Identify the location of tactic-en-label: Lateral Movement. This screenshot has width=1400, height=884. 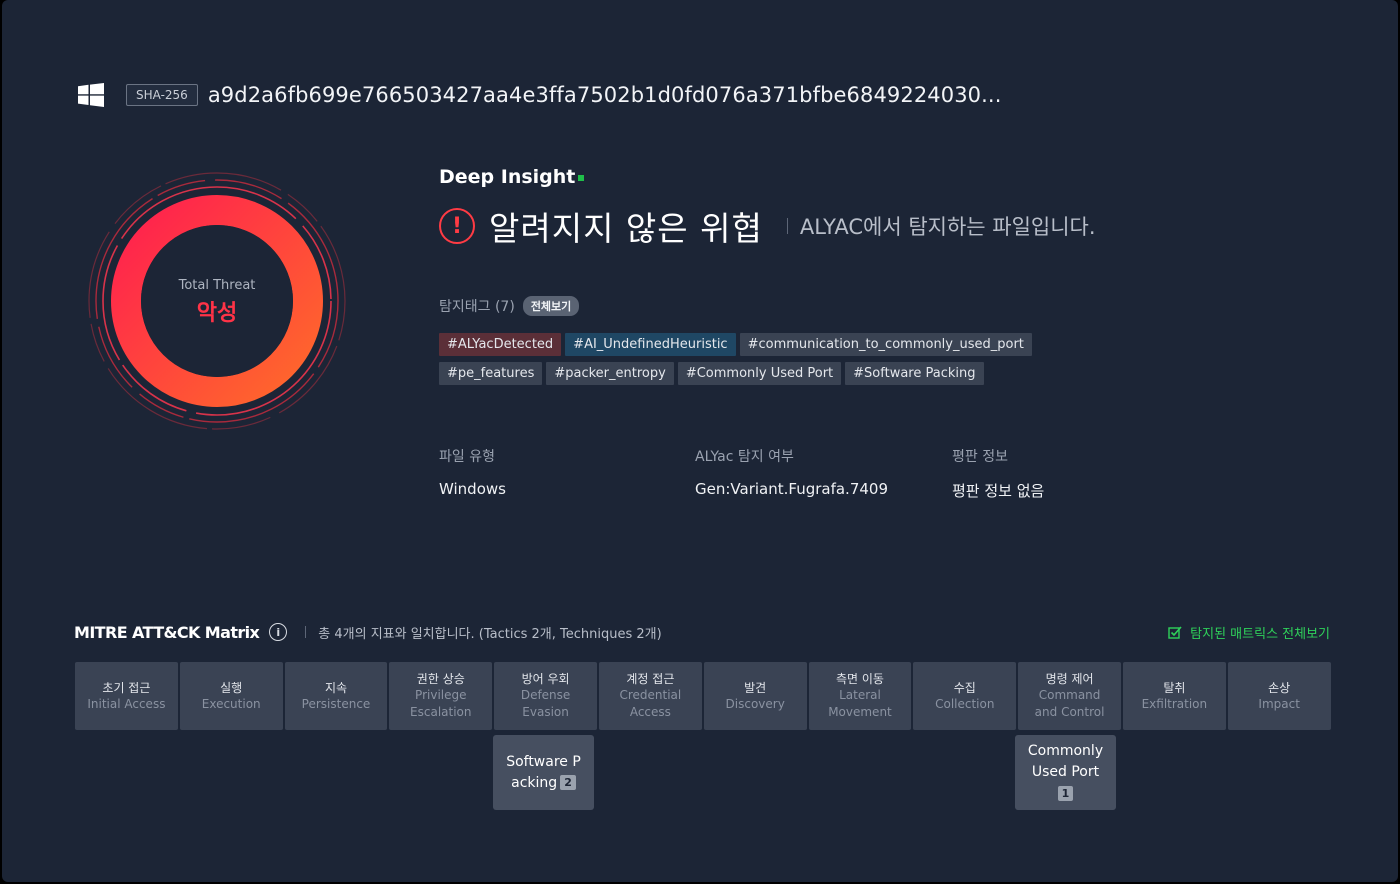
(860, 703).